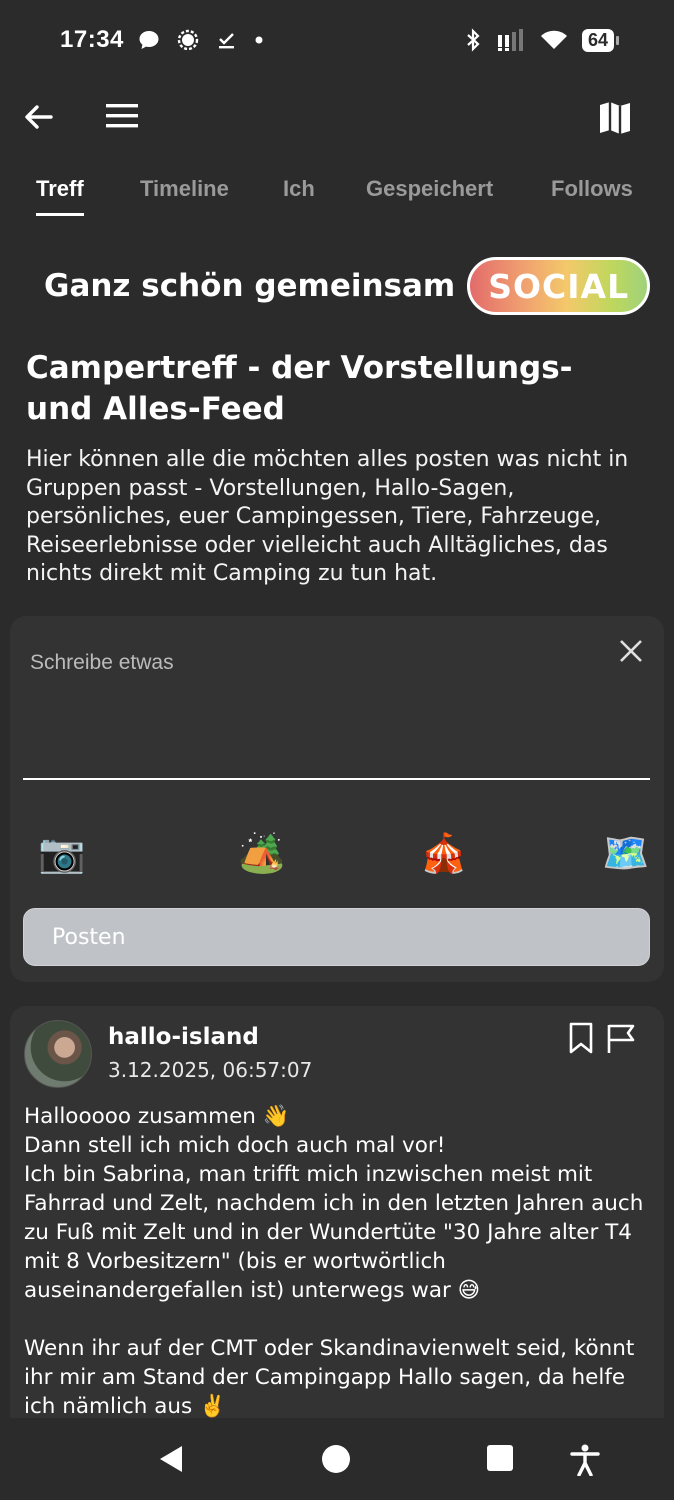 This screenshot has width=674, height=1500. Describe the element at coordinates (61, 853) in the screenshot. I see `camera-icon: 📷` at that location.